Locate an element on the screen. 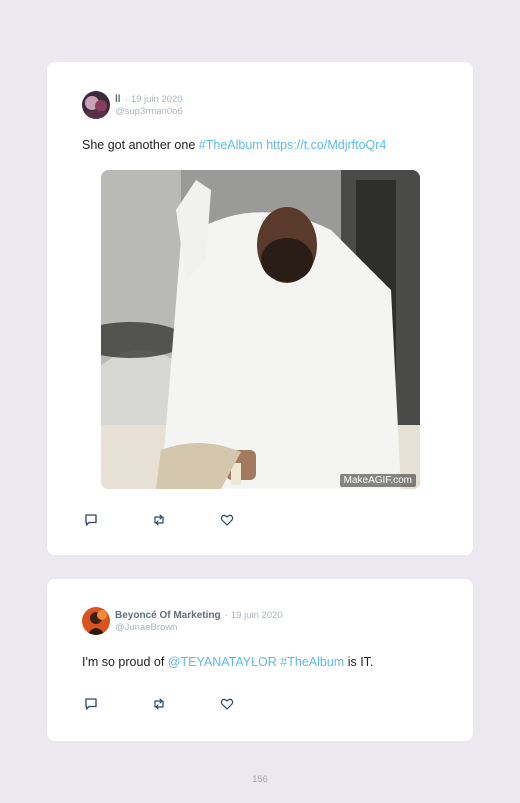 Image resolution: width=520 pixels, height=803 pixels. tweet-header: ll · 19 juin 2020 @sup3rmari0o6 is located at coordinates (132, 105).